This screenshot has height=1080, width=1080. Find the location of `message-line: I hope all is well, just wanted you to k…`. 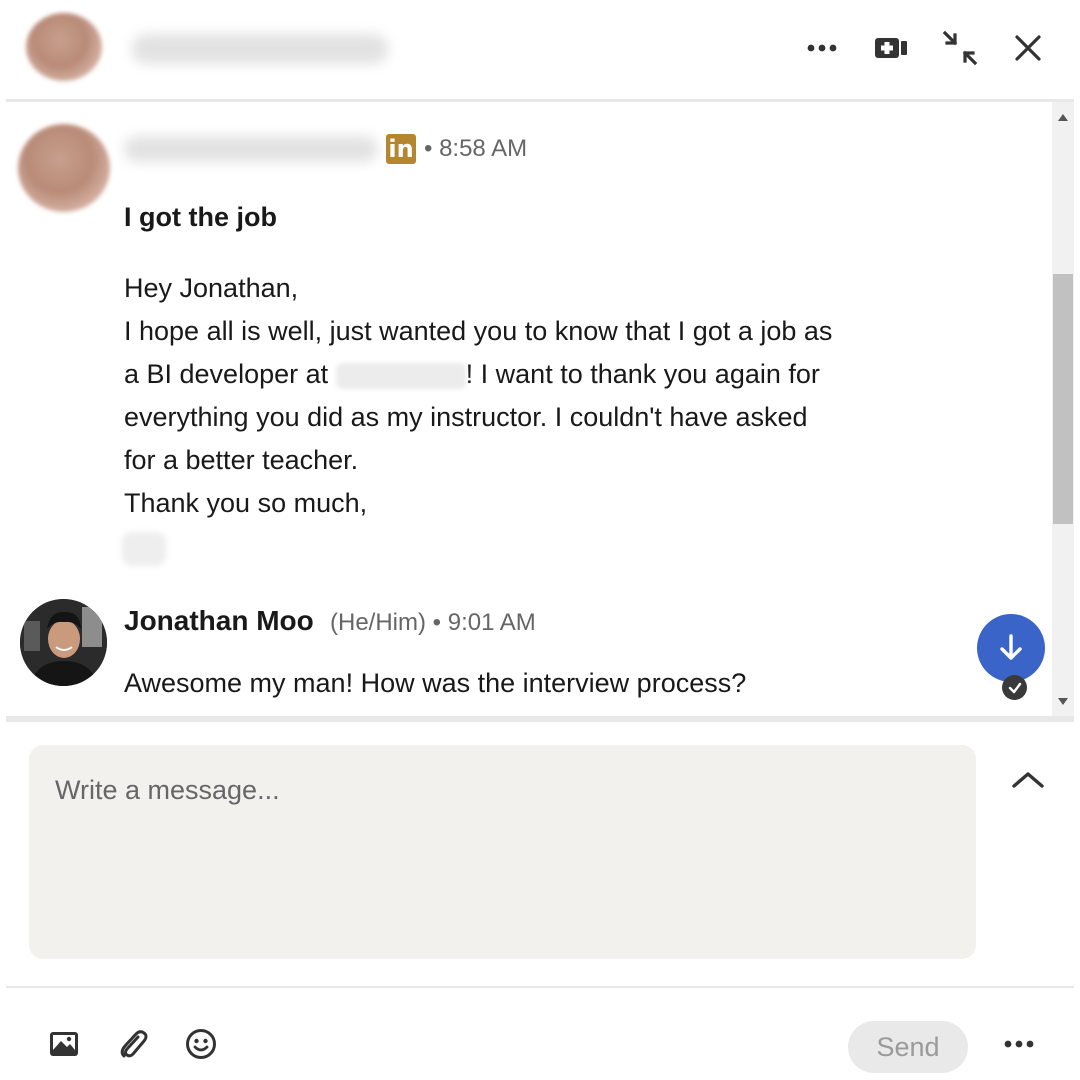

message-line: I hope all is well, just wanted you to k… is located at coordinates (478, 331).